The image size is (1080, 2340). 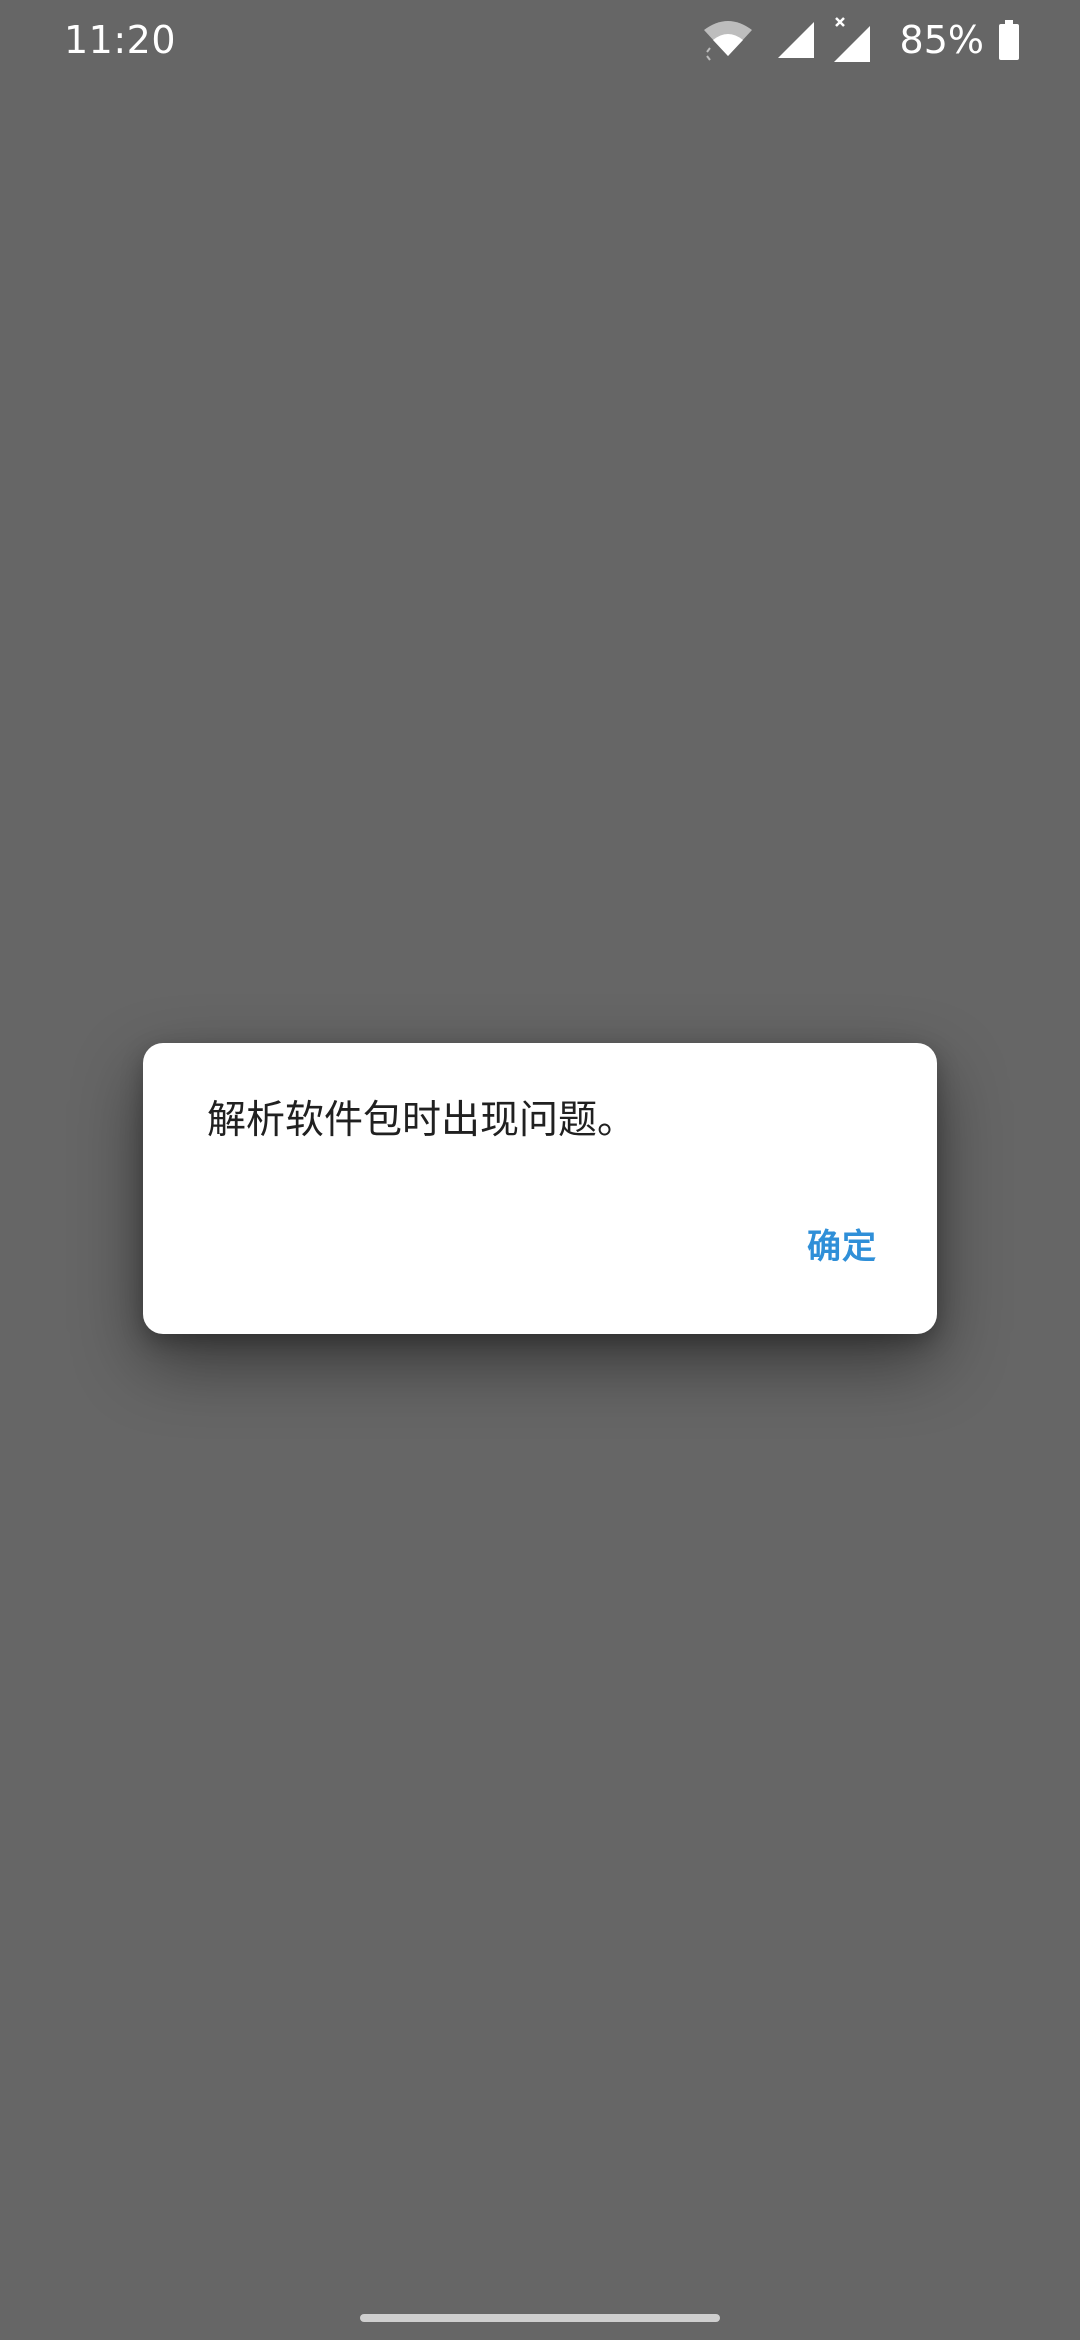 I want to click on status-bar: 11:20 85%, so click(x=540, y=40).